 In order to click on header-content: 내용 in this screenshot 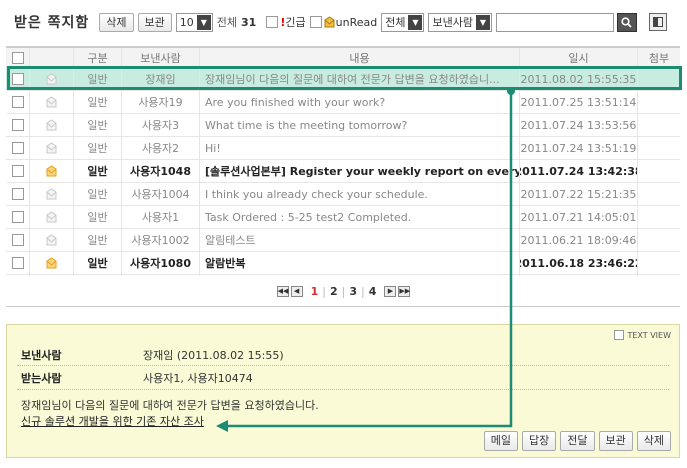, I will do `click(360, 57)`.